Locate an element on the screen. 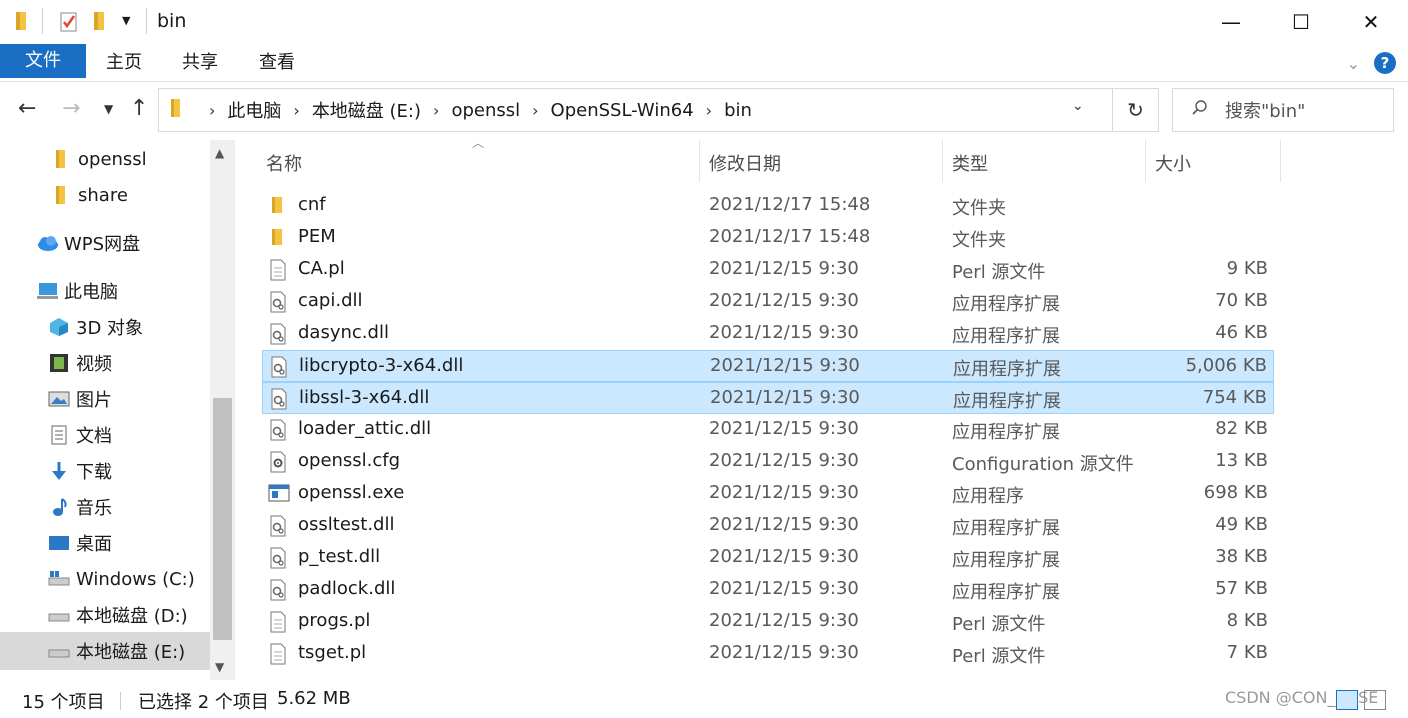 The width and height of the screenshot is (1408, 718). customize-quick-access-icon: ▼ is located at coordinates (126, 20).